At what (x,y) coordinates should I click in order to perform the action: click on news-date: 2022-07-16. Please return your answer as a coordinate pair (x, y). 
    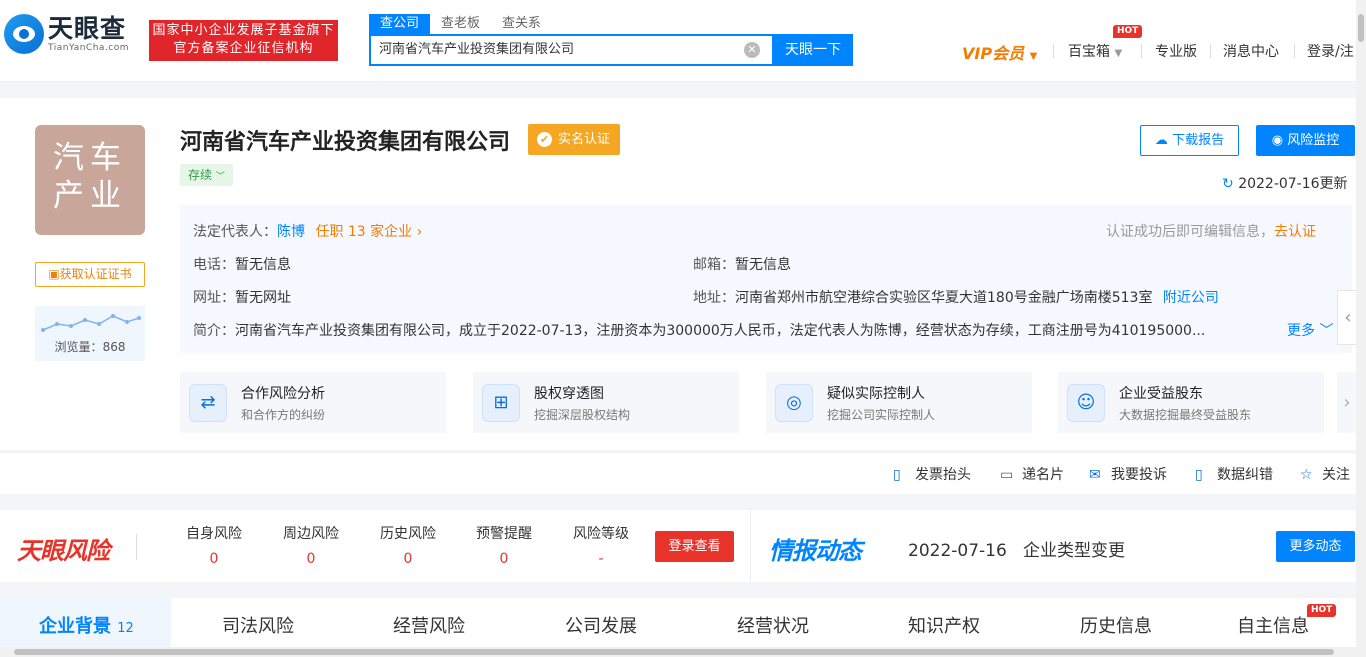
    Looking at the image, I should click on (957, 551).